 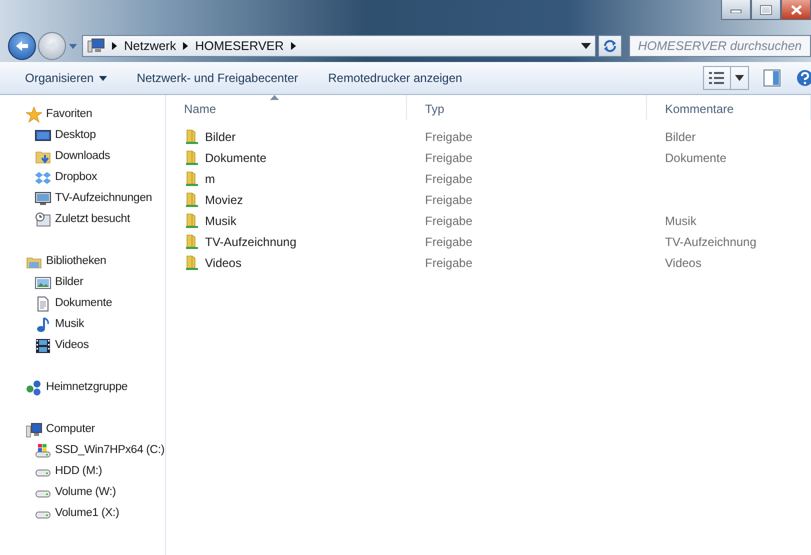 What do you see at coordinates (82, 345) in the screenshot?
I see `sidebar-item: Videos` at bounding box center [82, 345].